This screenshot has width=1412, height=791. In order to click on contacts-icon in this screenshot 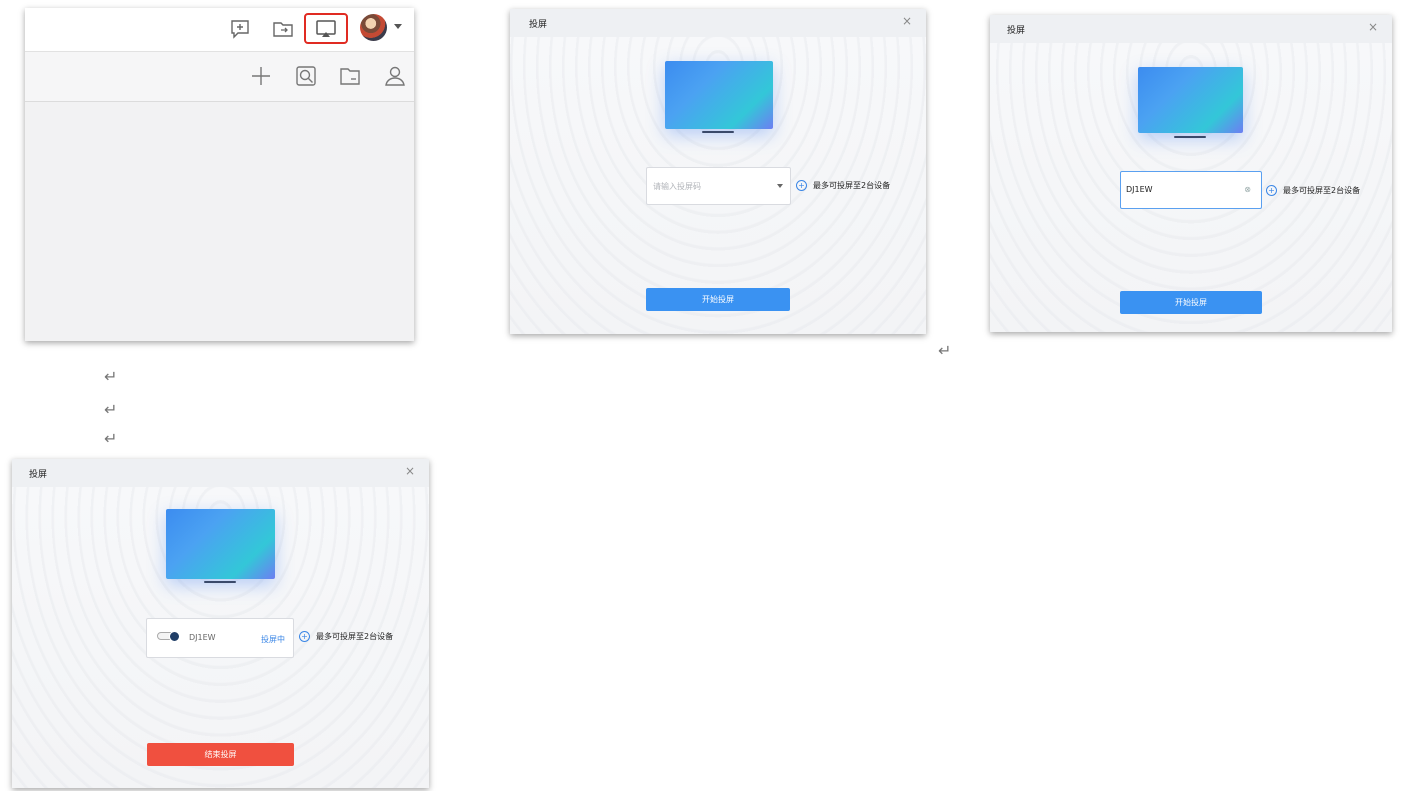, I will do `click(395, 76)`.